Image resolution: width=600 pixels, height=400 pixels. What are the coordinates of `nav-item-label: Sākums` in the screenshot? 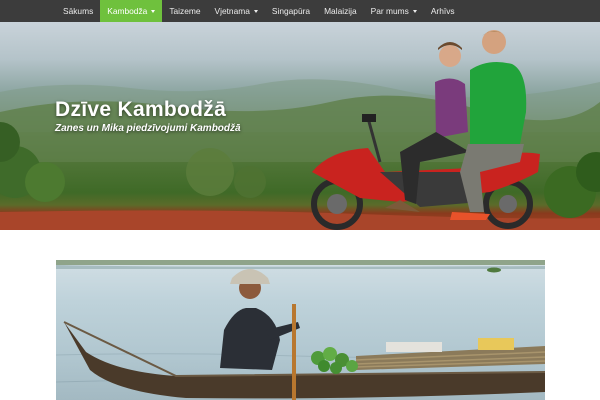 It's located at (78, 11).